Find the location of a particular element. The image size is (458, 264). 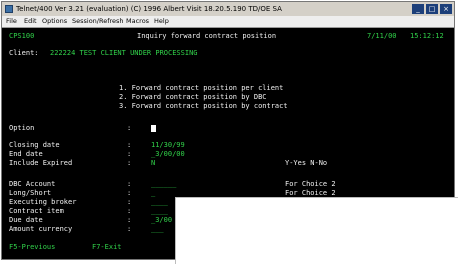

program-id: CPS100 is located at coordinates (22, 36).